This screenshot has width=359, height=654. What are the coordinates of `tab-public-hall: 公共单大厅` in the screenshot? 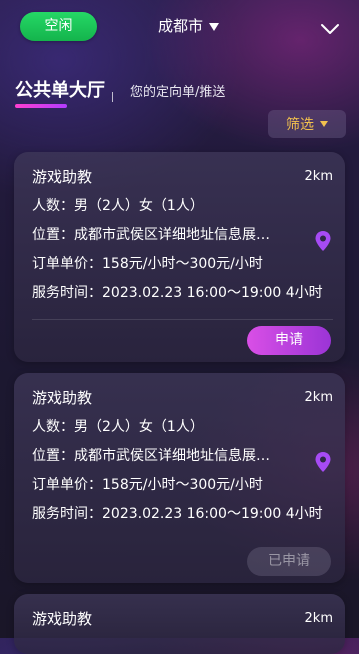 It's located at (60, 91).